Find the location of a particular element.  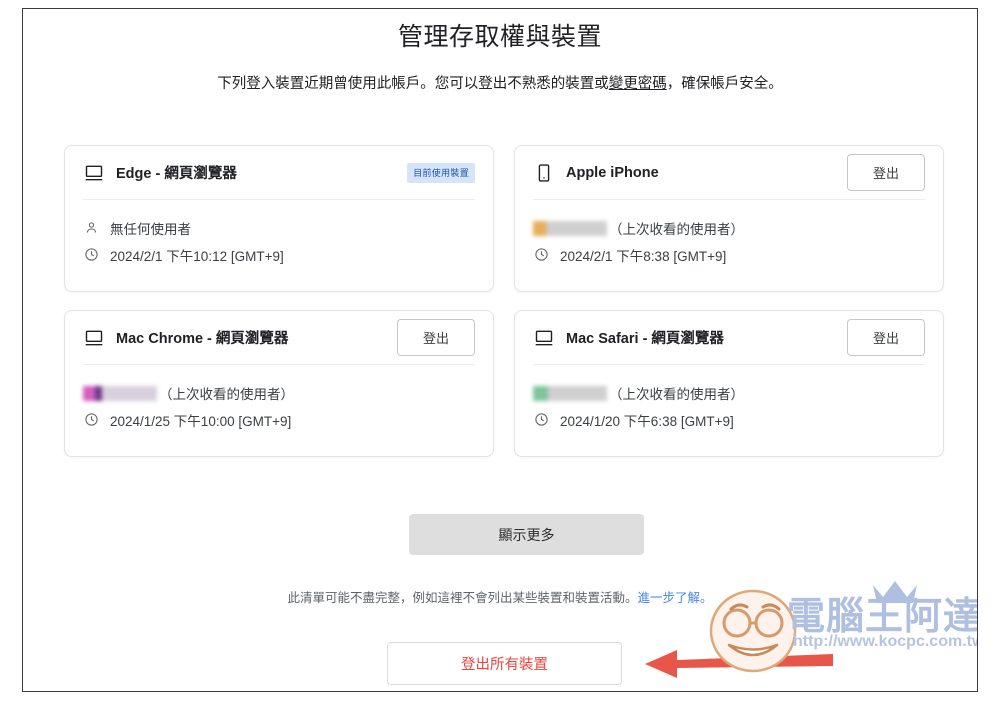

annotation-arrow is located at coordinates (735, 664).